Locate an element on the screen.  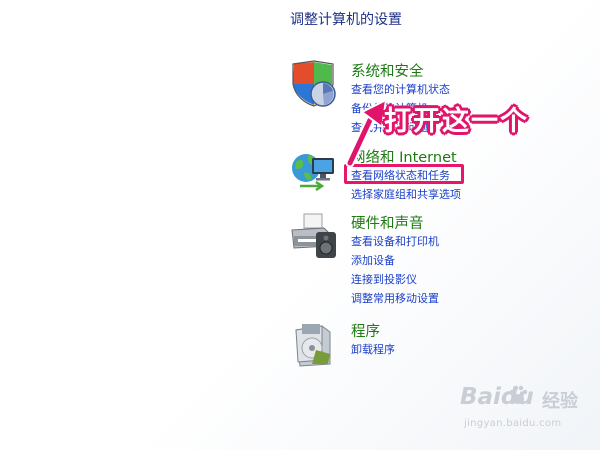
annotation-label: 打开这一个 is located at coordinates (456, 121).